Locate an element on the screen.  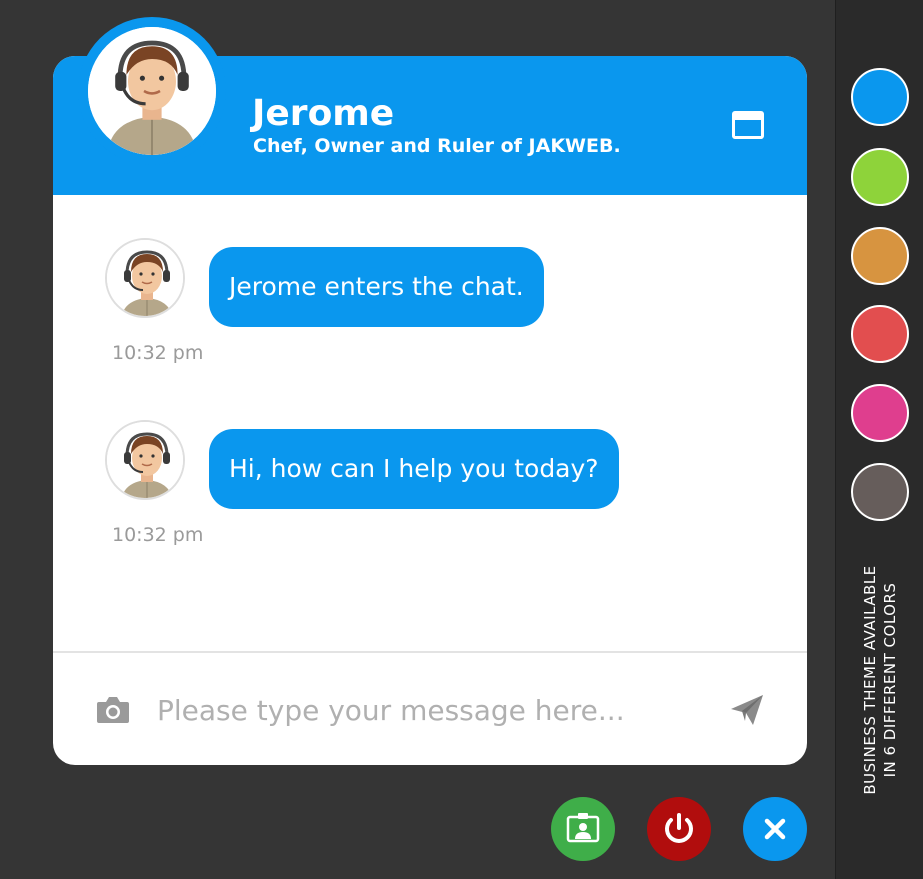
end-chat-button is located at coordinates (679, 829).